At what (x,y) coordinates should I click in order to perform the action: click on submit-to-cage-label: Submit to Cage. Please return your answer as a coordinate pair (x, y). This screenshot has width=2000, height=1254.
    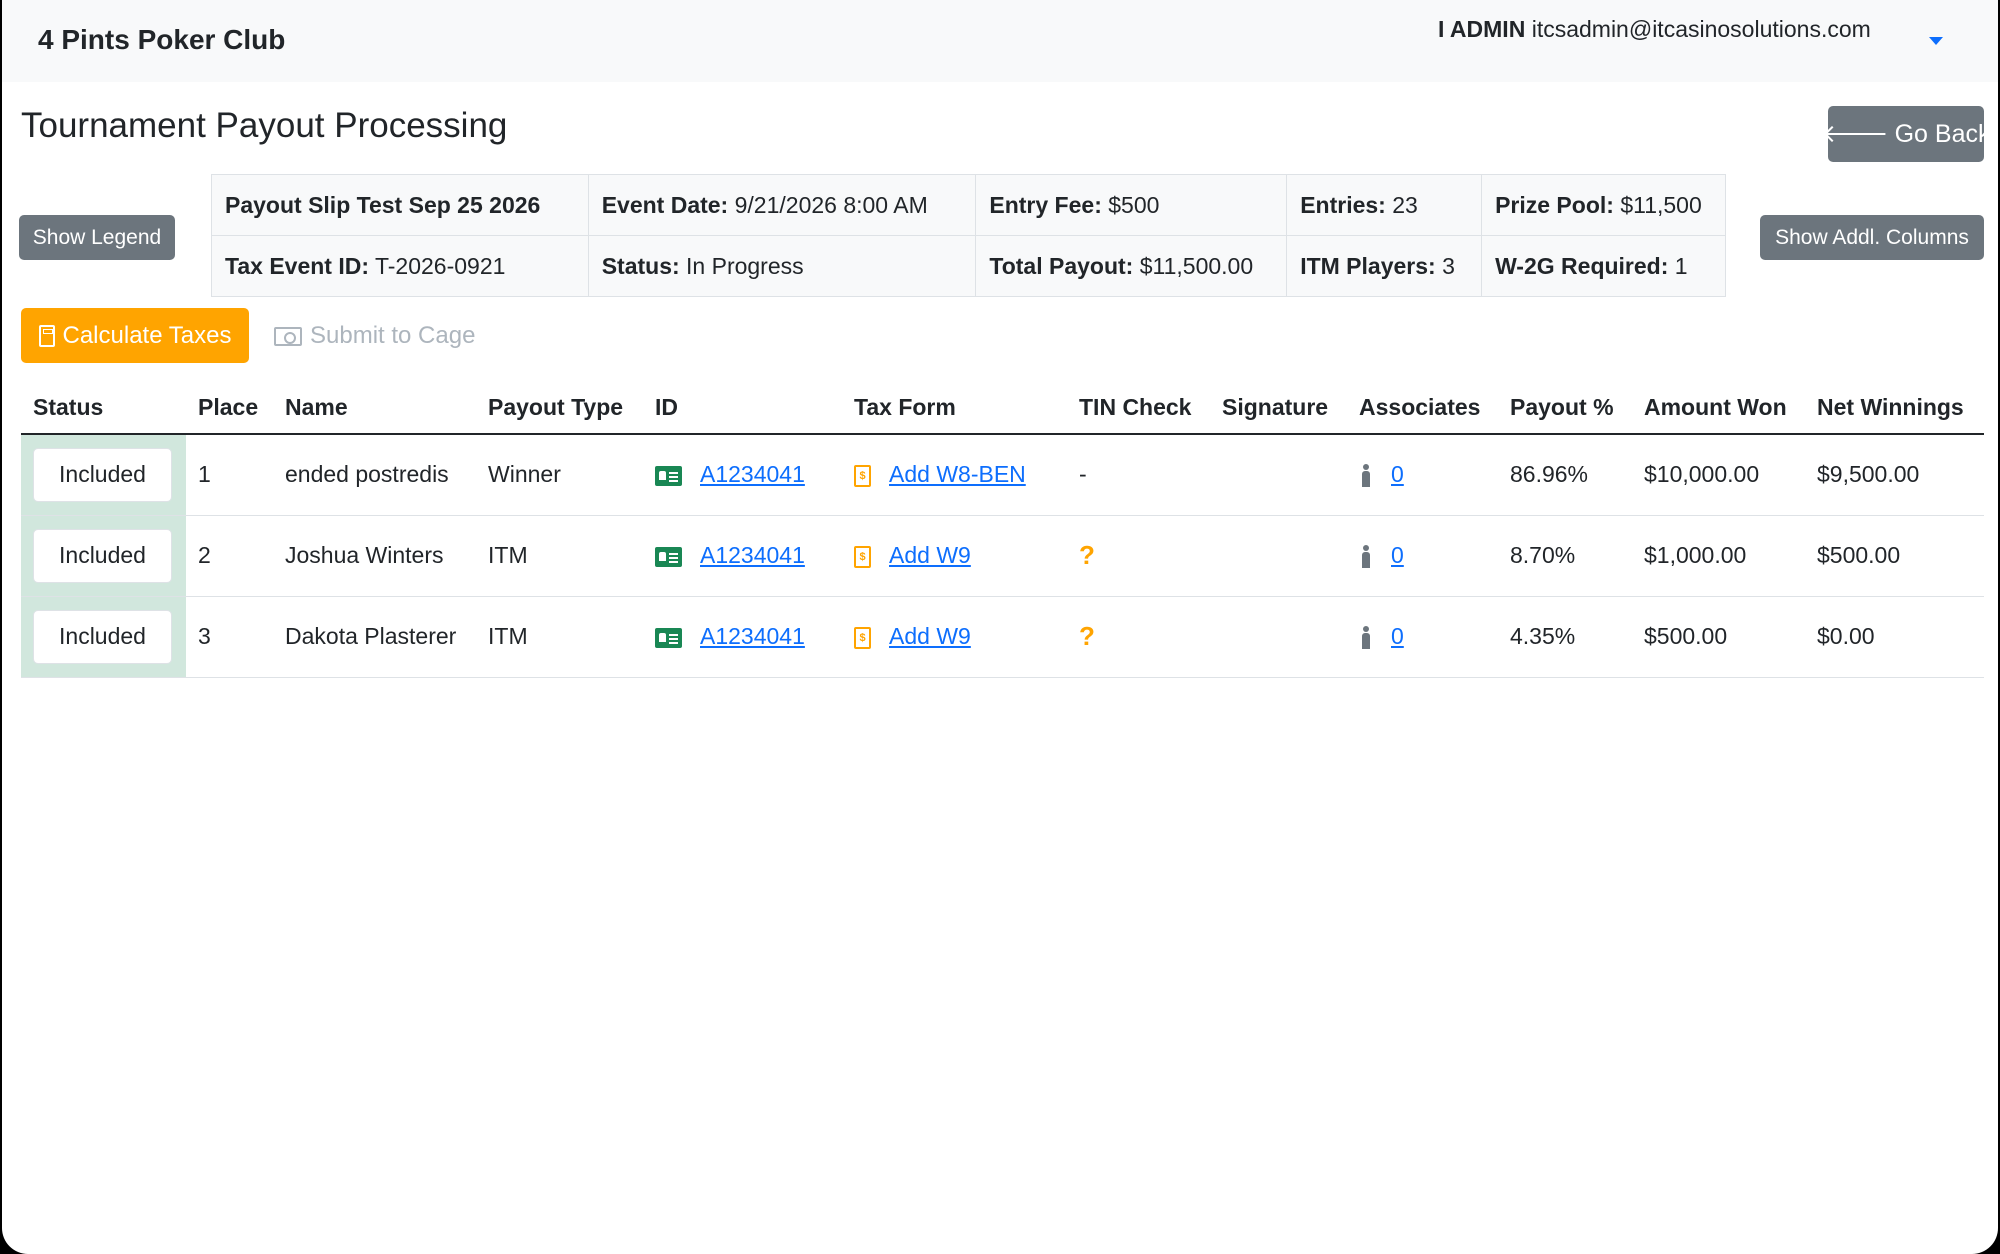
    Looking at the image, I should click on (393, 335).